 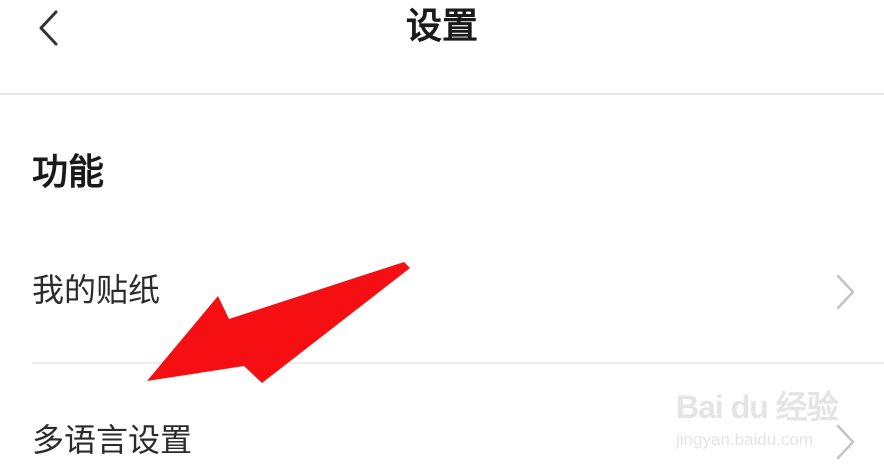 I want to click on page-title: 设置, so click(x=441, y=26).